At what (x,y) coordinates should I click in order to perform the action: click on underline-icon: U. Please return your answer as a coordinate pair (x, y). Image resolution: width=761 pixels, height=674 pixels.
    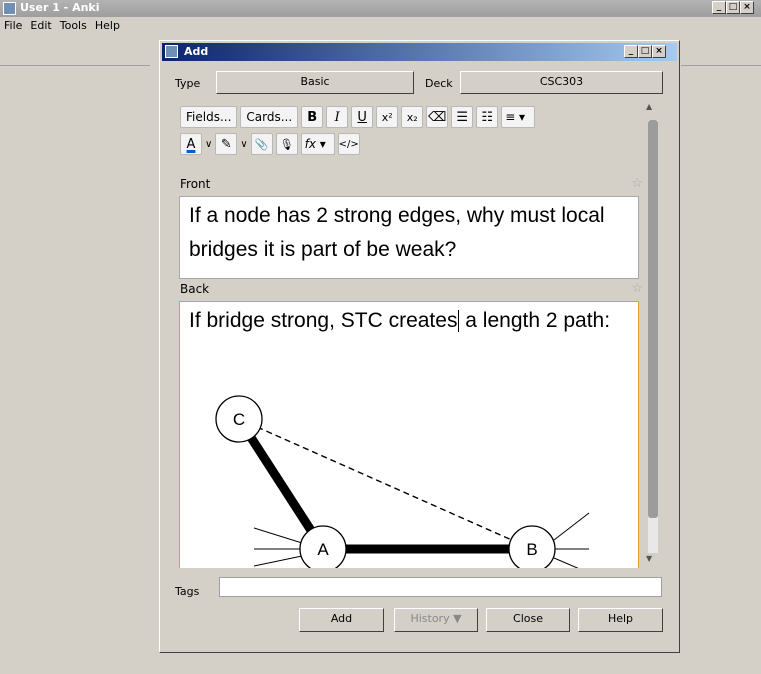
    Looking at the image, I should click on (362, 117).